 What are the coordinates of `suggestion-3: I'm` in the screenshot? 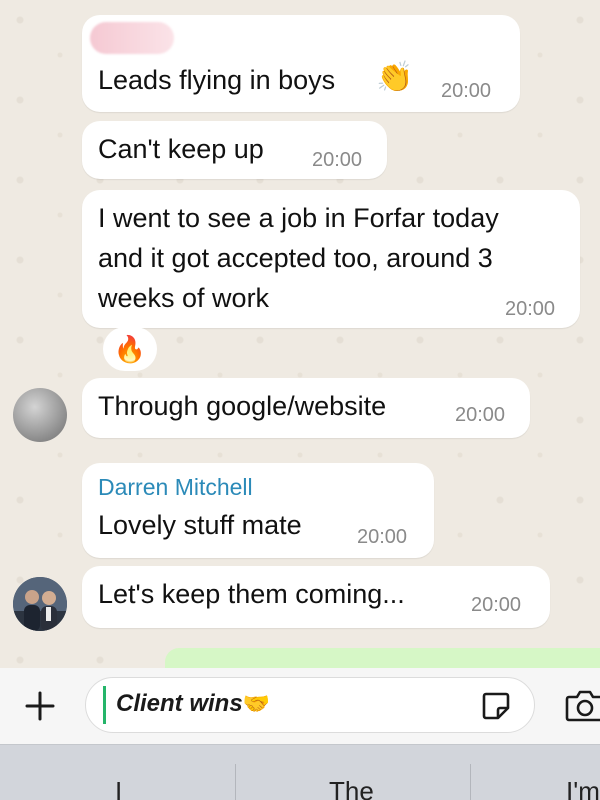 It's located at (583, 788).